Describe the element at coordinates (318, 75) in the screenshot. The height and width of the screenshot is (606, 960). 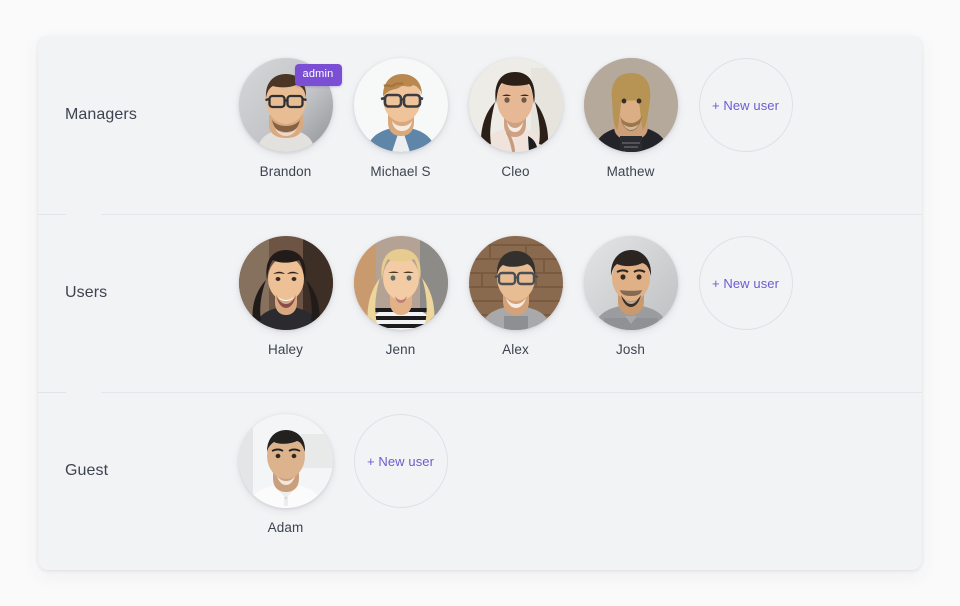
I see `status-badge: admin` at that location.